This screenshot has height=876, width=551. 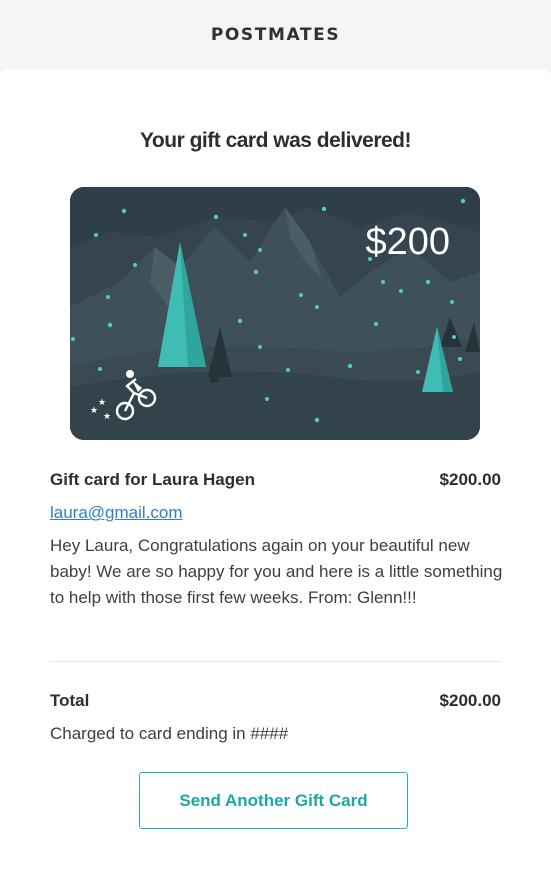 I want to click on recipient-email-link: laura@gmail.com, so click(x=116, y=513).